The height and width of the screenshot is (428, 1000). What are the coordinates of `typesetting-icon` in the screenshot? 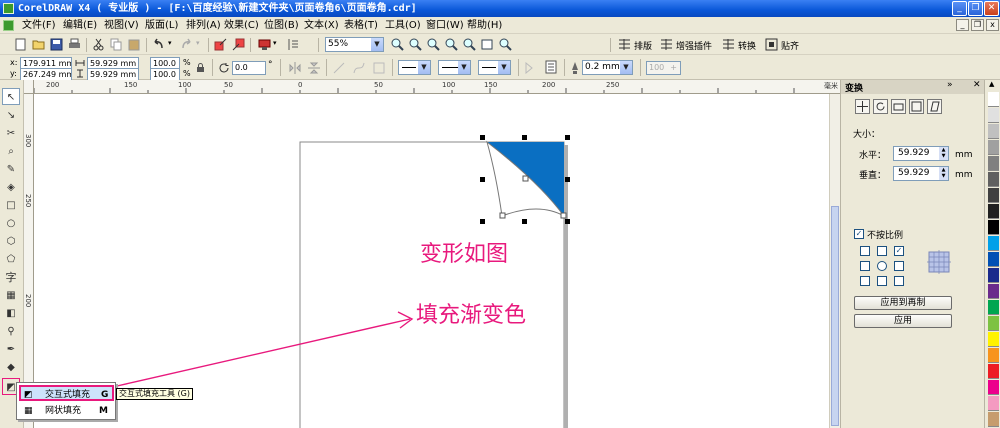 It's located at (624, 44).